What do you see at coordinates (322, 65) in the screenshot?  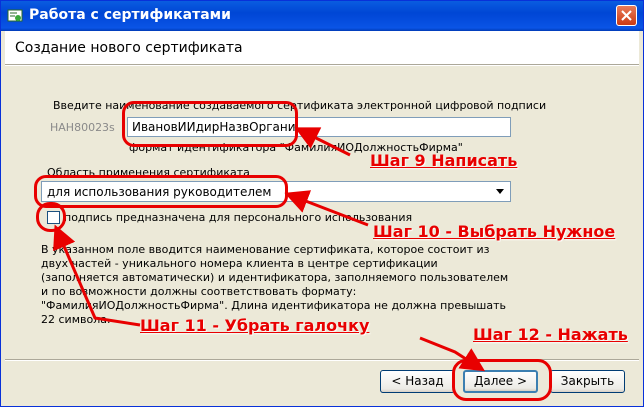 I see `header-divider` at bounding box center [322, 65].